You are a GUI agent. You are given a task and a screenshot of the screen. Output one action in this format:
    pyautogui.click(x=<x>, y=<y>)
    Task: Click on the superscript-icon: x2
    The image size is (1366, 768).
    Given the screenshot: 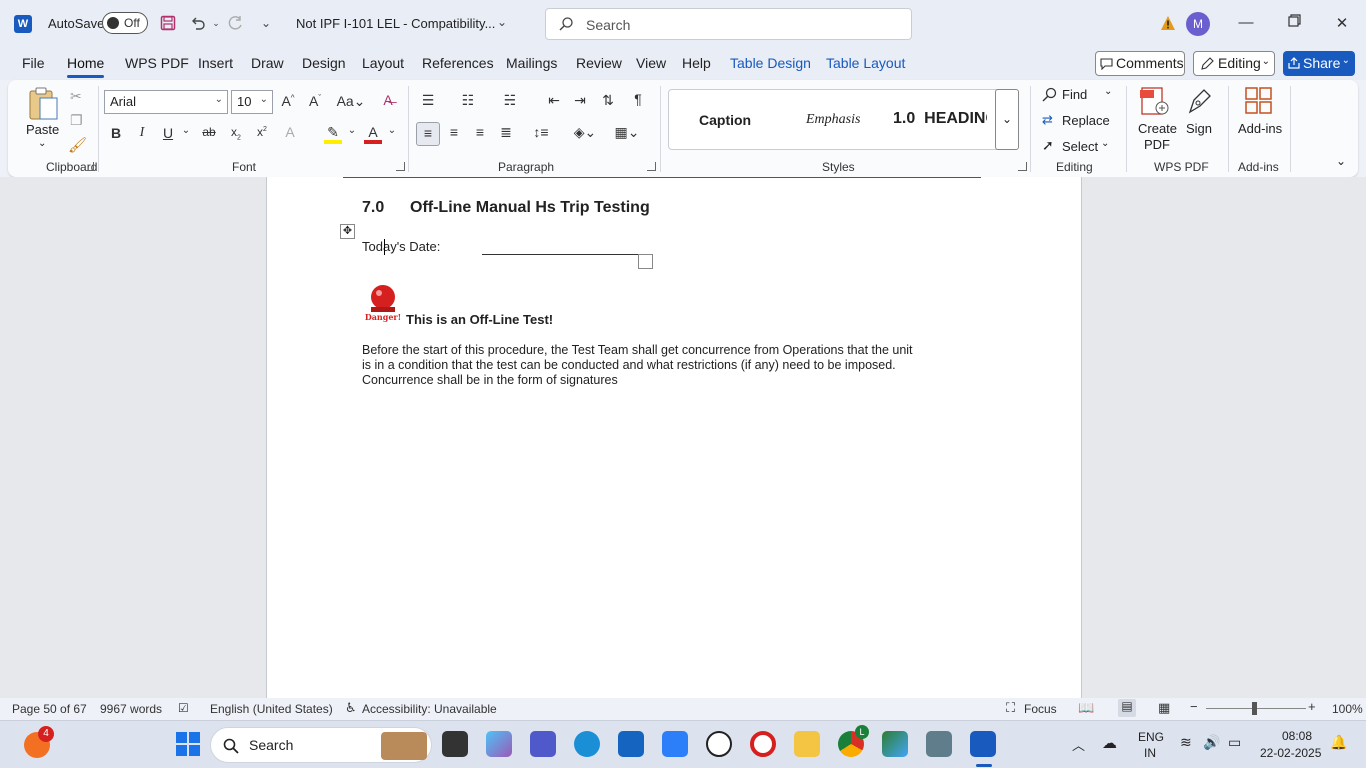 What is the action you would take?
    pyautogui.click(x=262, y=132)
    